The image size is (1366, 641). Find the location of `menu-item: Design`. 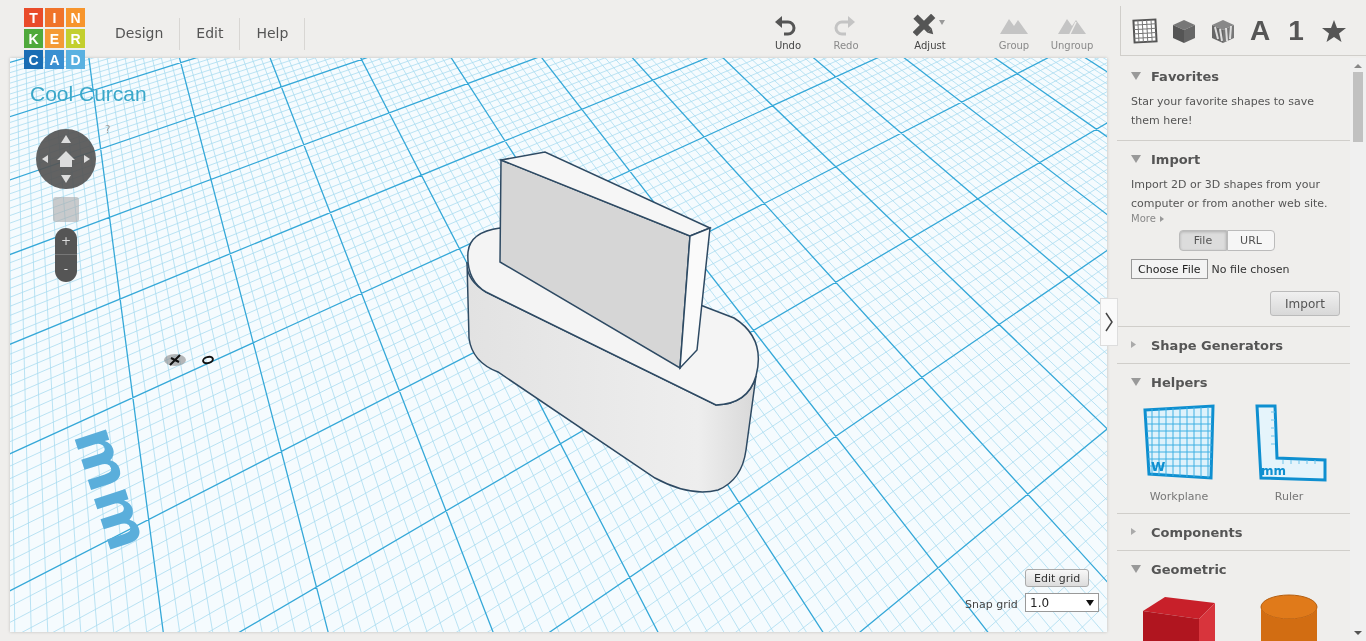

menu-item: Design is located at coordinates (144, 34).